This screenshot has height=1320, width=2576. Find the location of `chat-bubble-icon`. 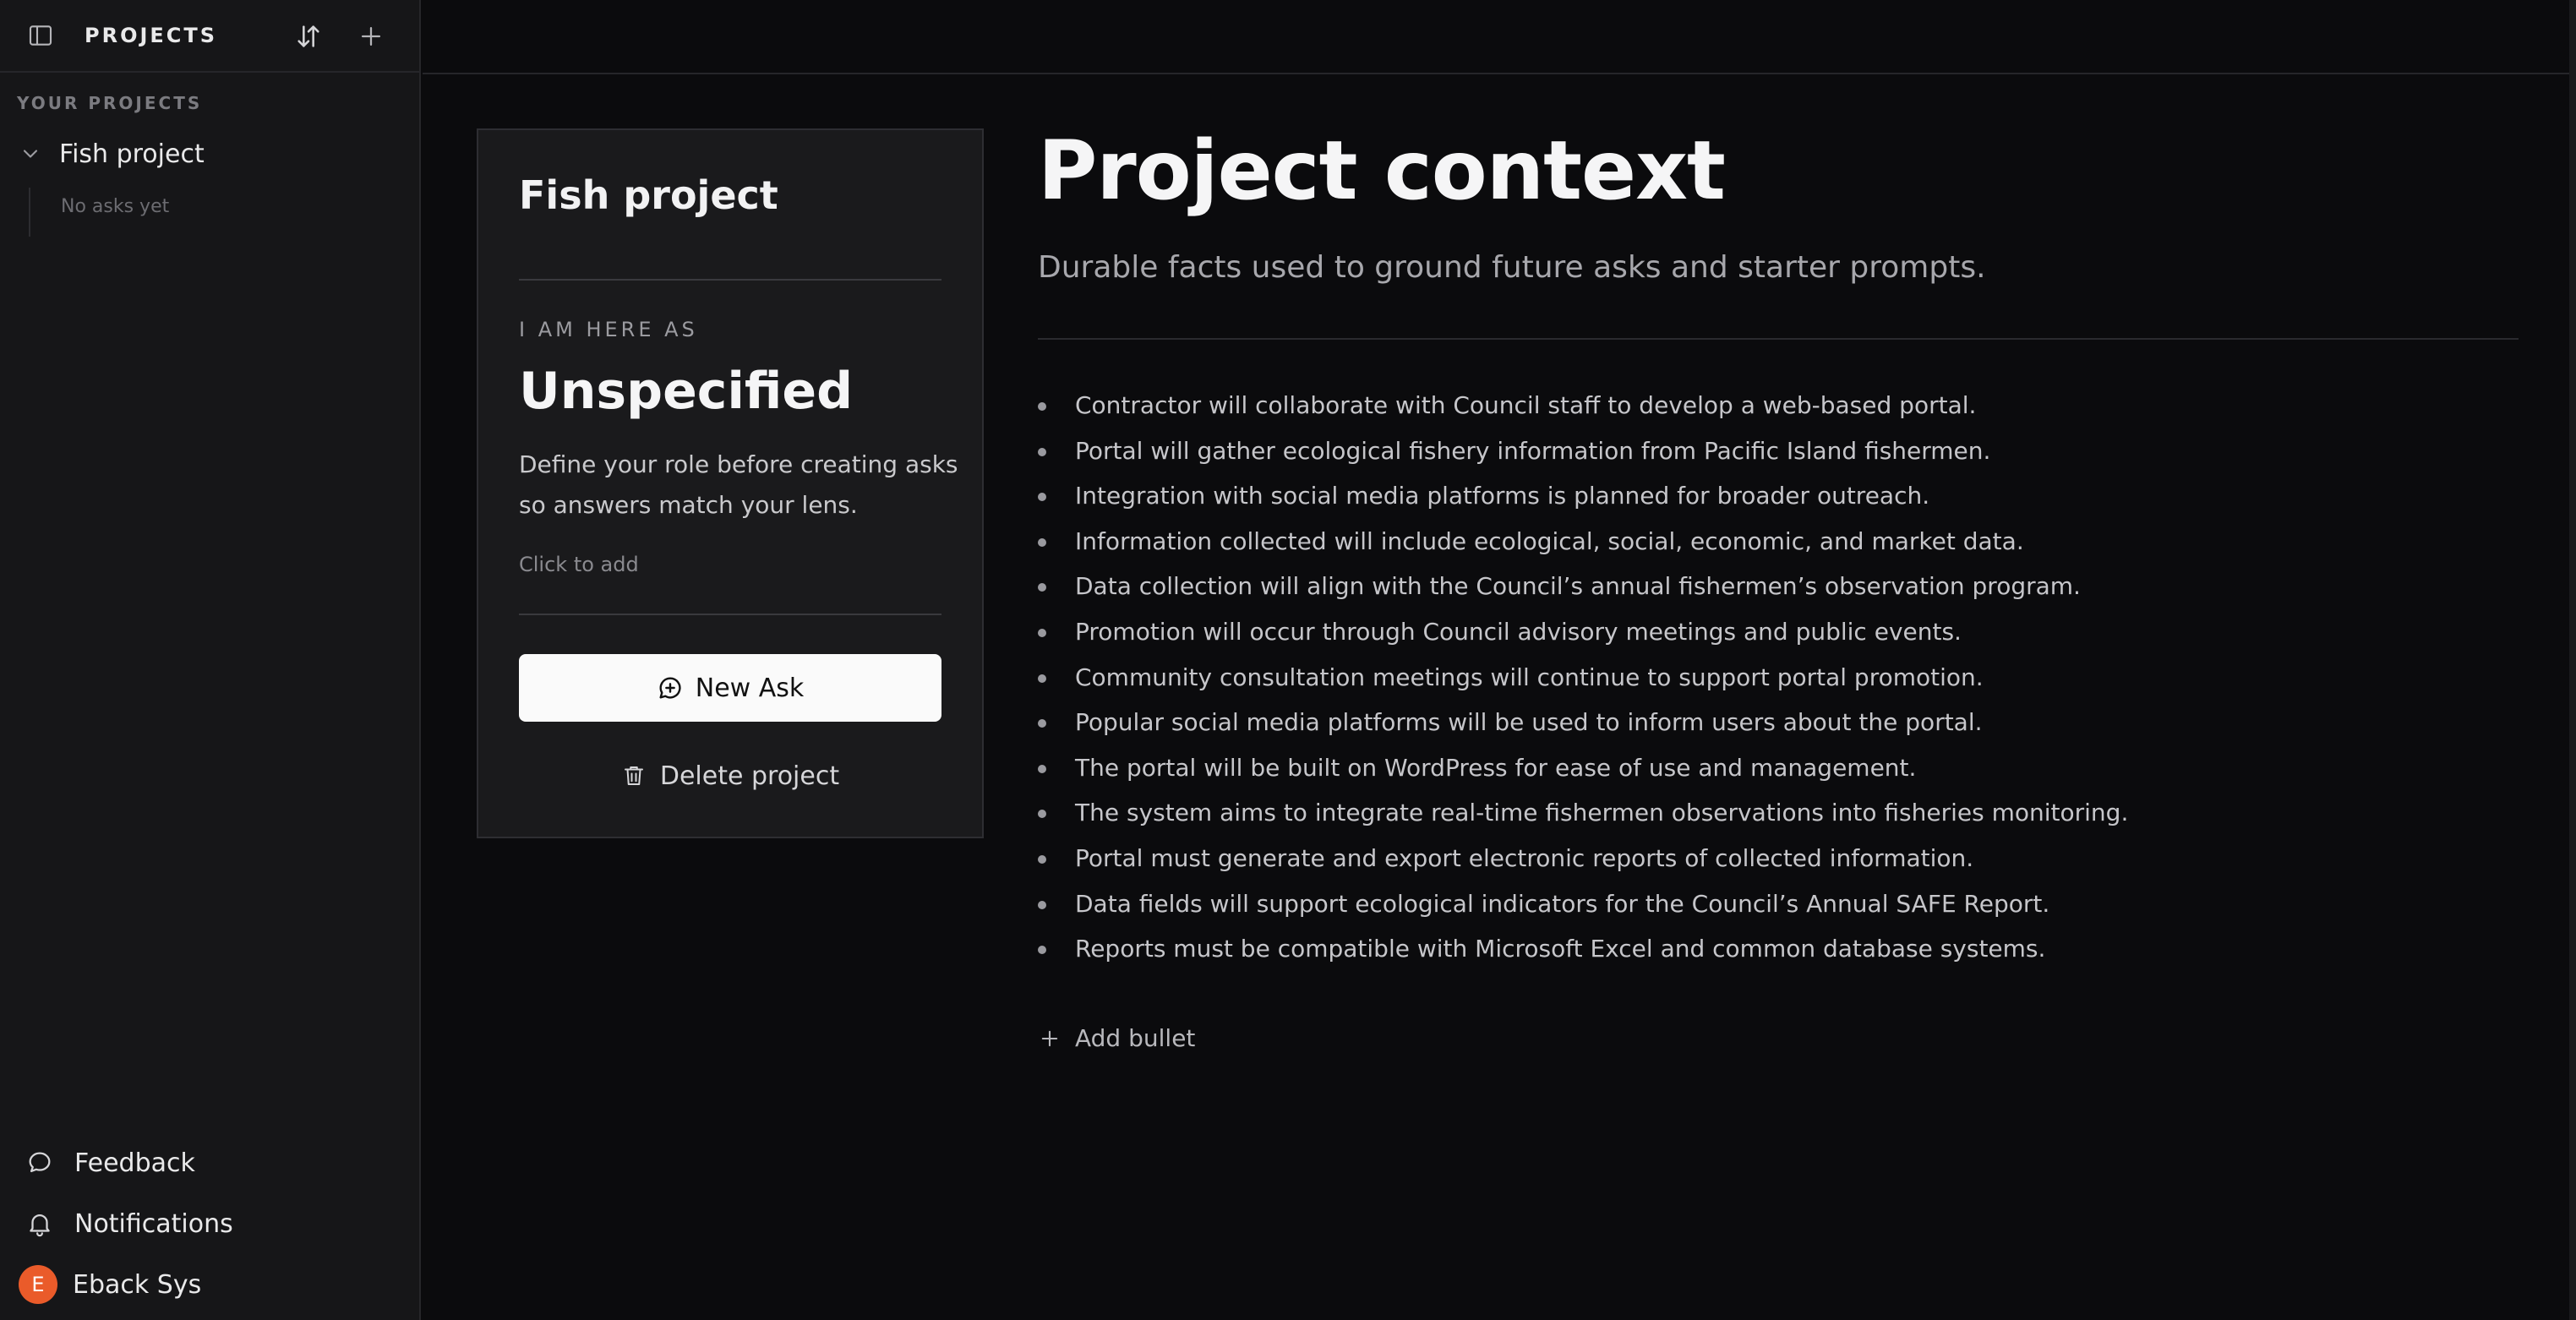

chat-bubble-icon is located at coordinates (40, 1162).